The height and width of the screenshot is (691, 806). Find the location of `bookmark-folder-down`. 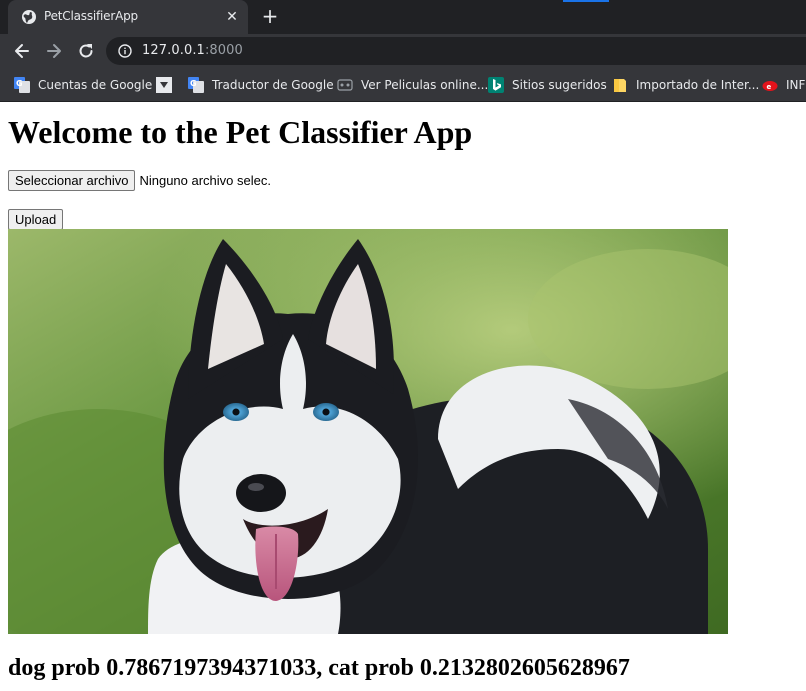

bookmark-folder-down is located at coordinates (168, 85).